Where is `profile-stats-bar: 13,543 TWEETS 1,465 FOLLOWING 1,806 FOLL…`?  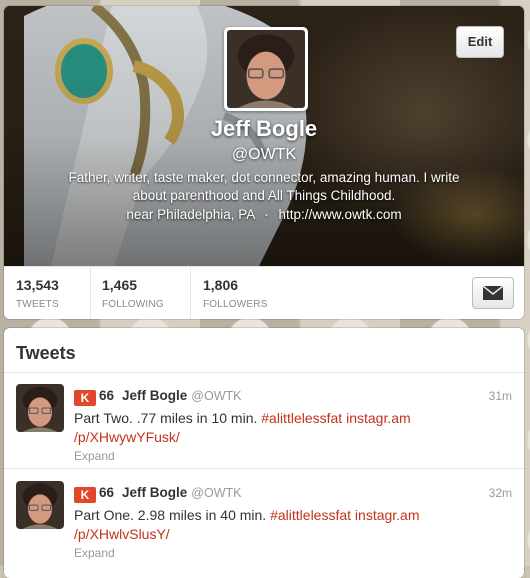 profile-stats-bar: 13,543 TWEETS 1,465 FOLLOWING 1,806 FOLL… is located at coordinates (264, 292).